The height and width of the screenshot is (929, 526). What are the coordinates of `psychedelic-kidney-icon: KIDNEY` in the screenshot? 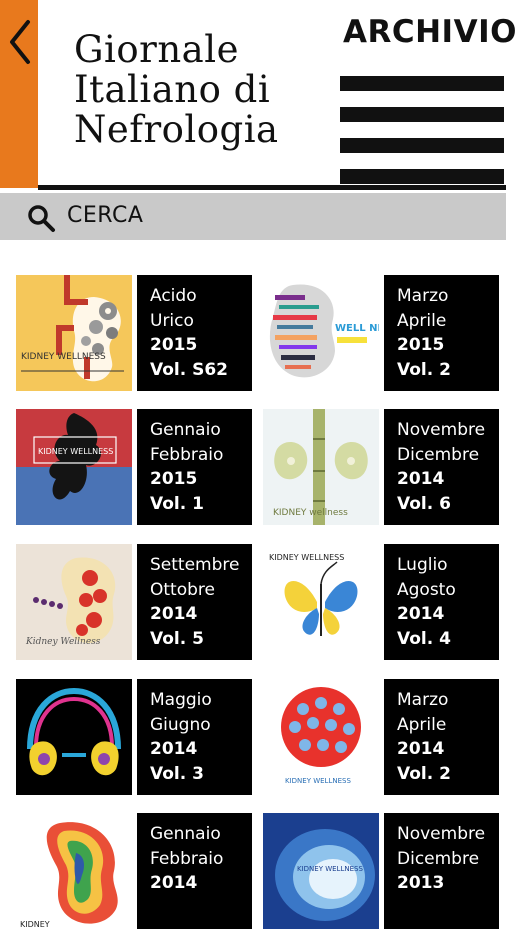 It's located at (74, 871).